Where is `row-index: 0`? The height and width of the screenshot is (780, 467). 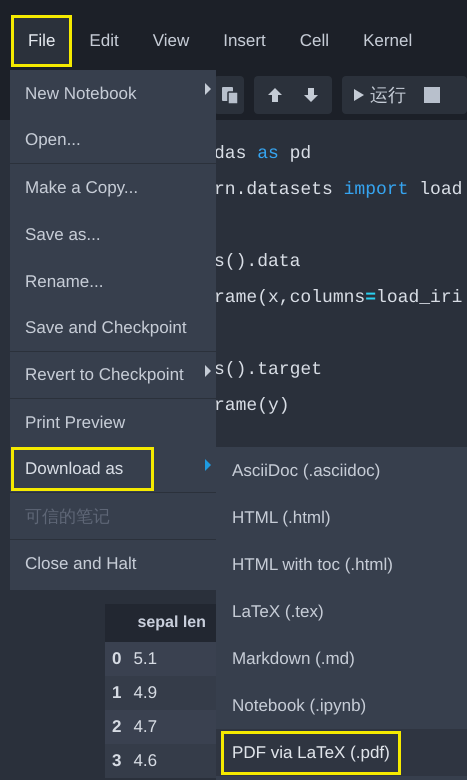 row-index: 0 is located at coordinates (117, 659).